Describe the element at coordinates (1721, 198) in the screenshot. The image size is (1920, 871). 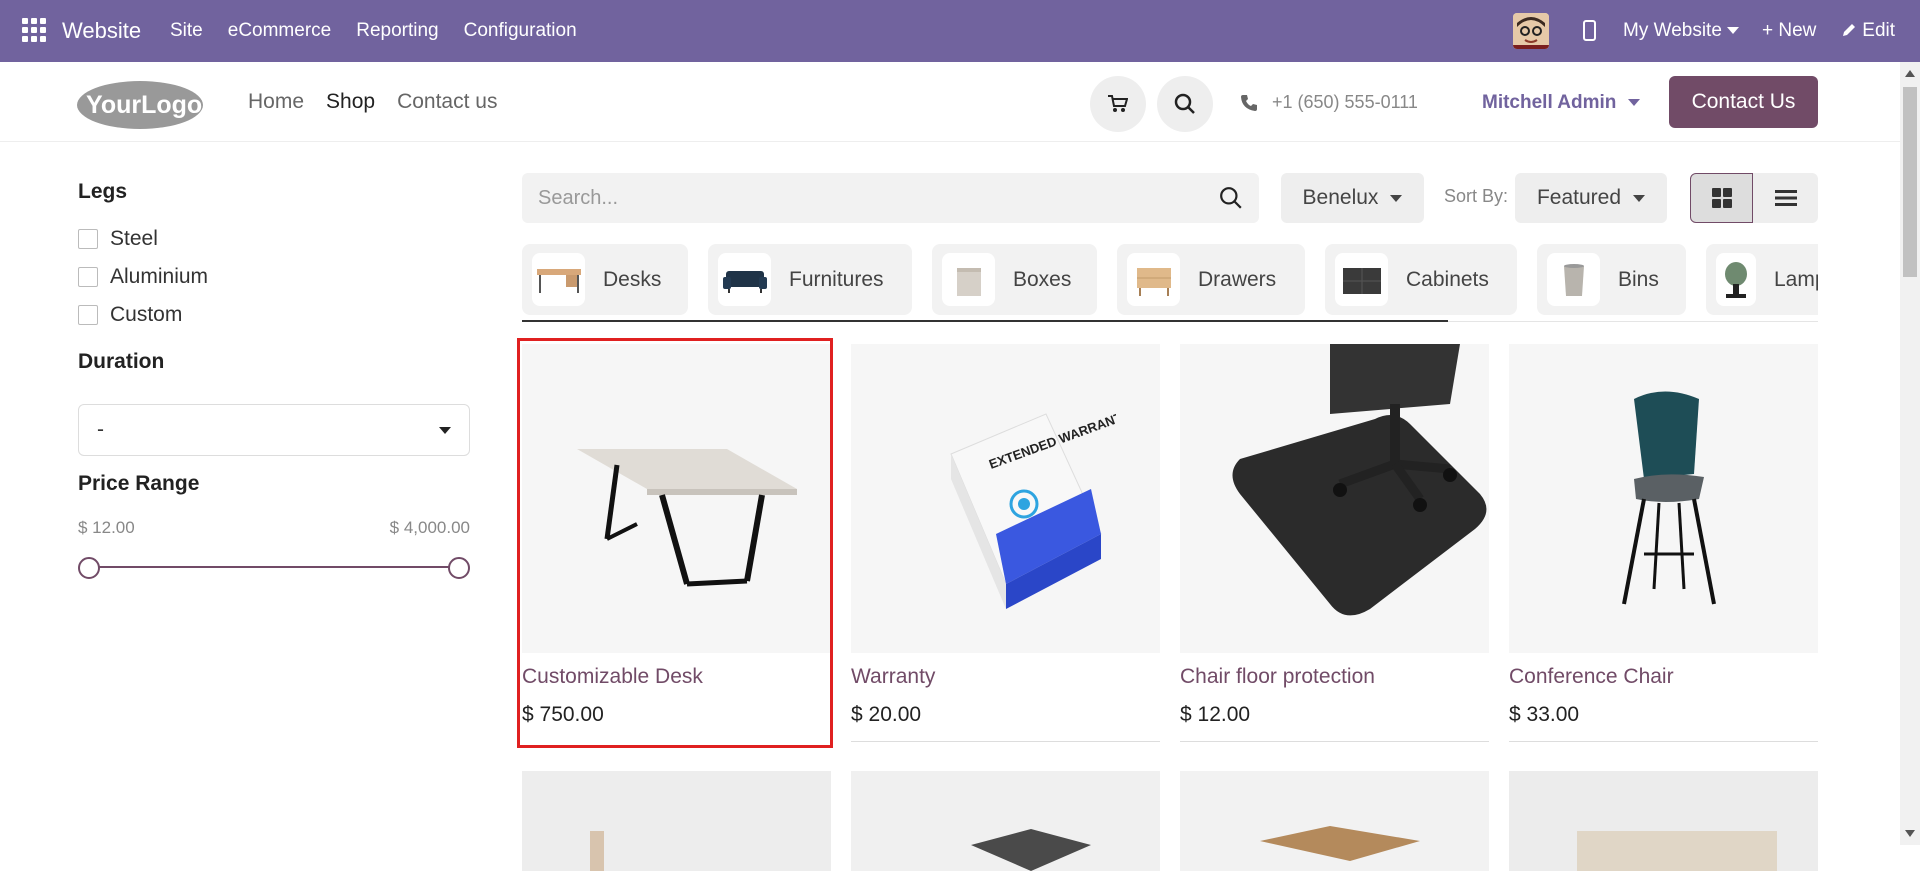
I see `grid-view-button` at that location.